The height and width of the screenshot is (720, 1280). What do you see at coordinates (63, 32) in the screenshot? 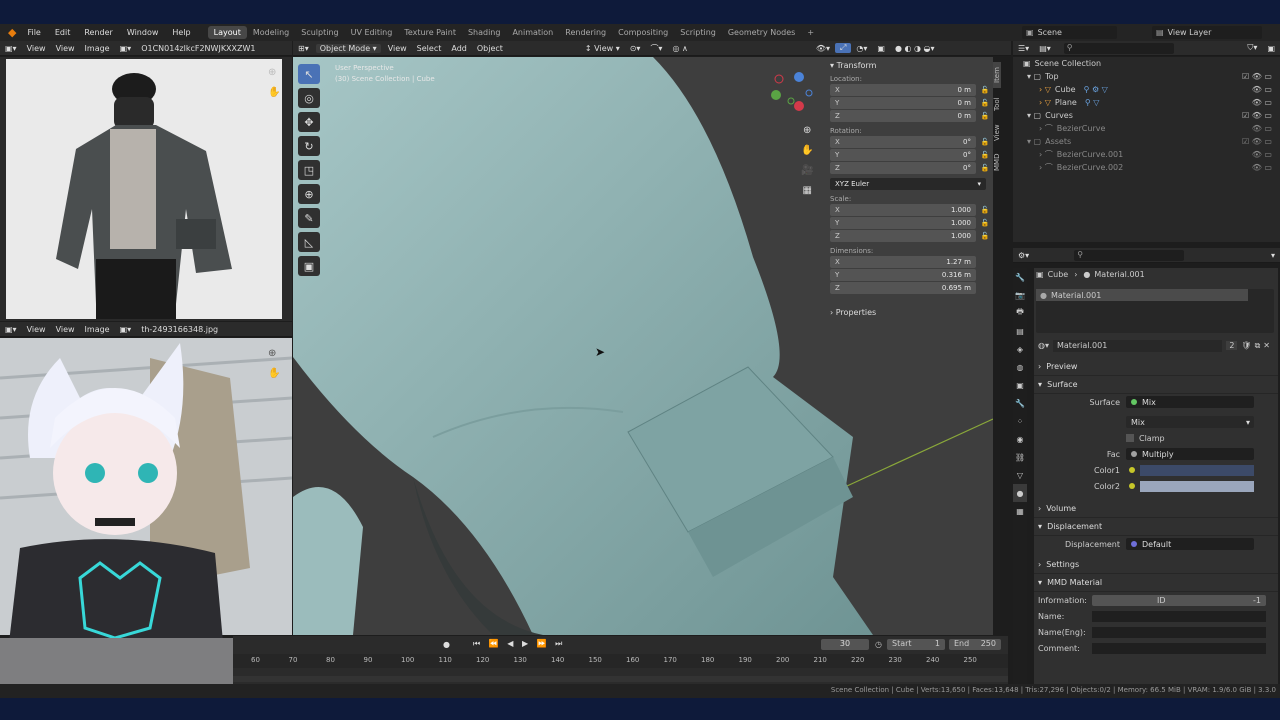
I see `menu-edit: Edit` at bounding box center [63, 32].